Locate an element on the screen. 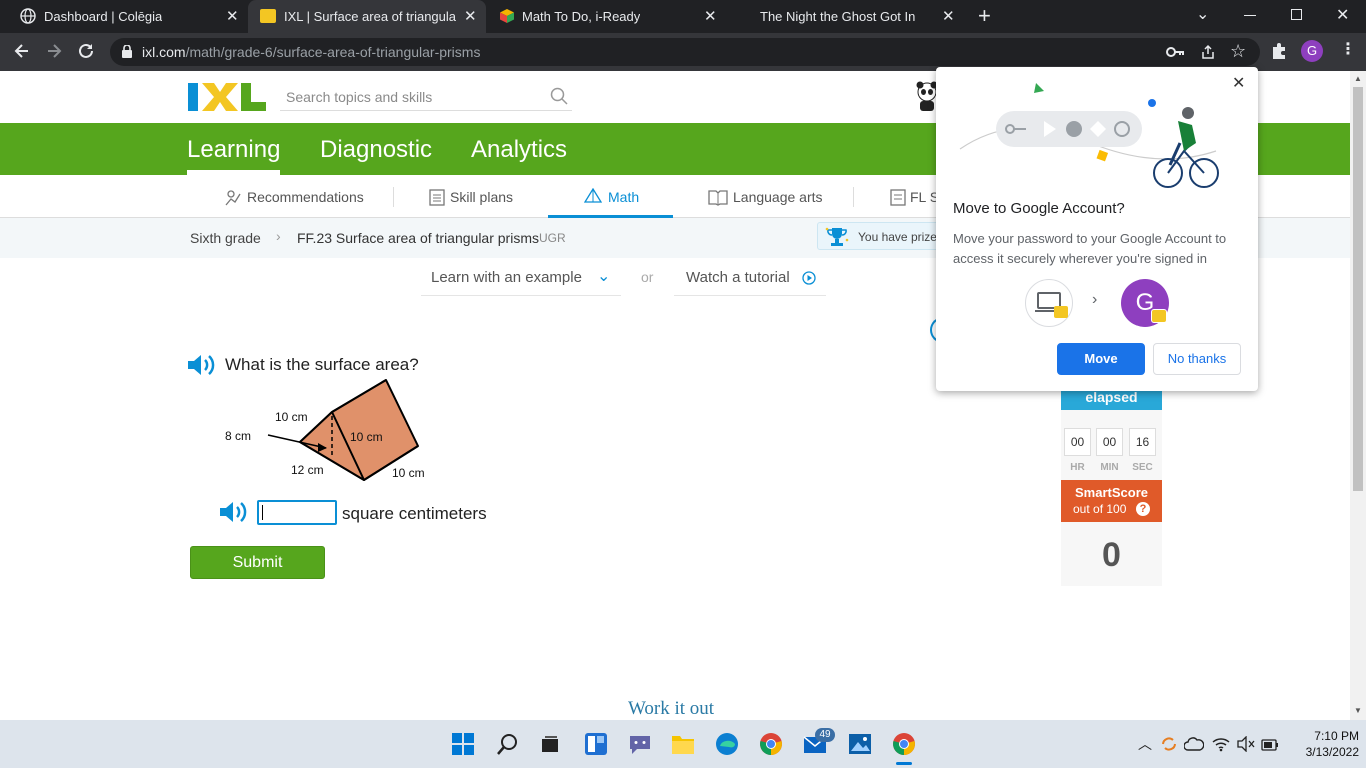 The image size is (1366, 768). photos-icon is located at coordinates (860, 746).